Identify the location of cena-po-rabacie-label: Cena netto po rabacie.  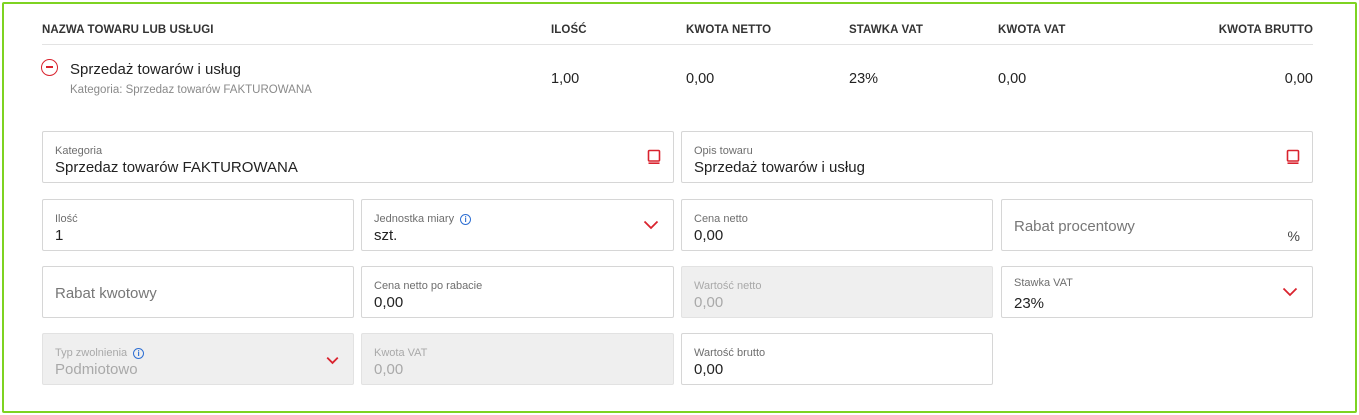
(428, 286).